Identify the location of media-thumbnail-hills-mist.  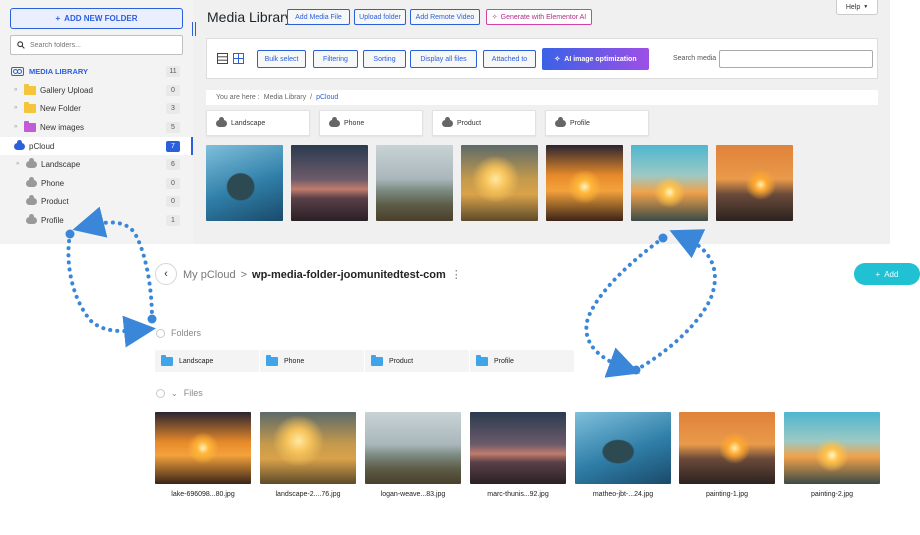
(414, 183).